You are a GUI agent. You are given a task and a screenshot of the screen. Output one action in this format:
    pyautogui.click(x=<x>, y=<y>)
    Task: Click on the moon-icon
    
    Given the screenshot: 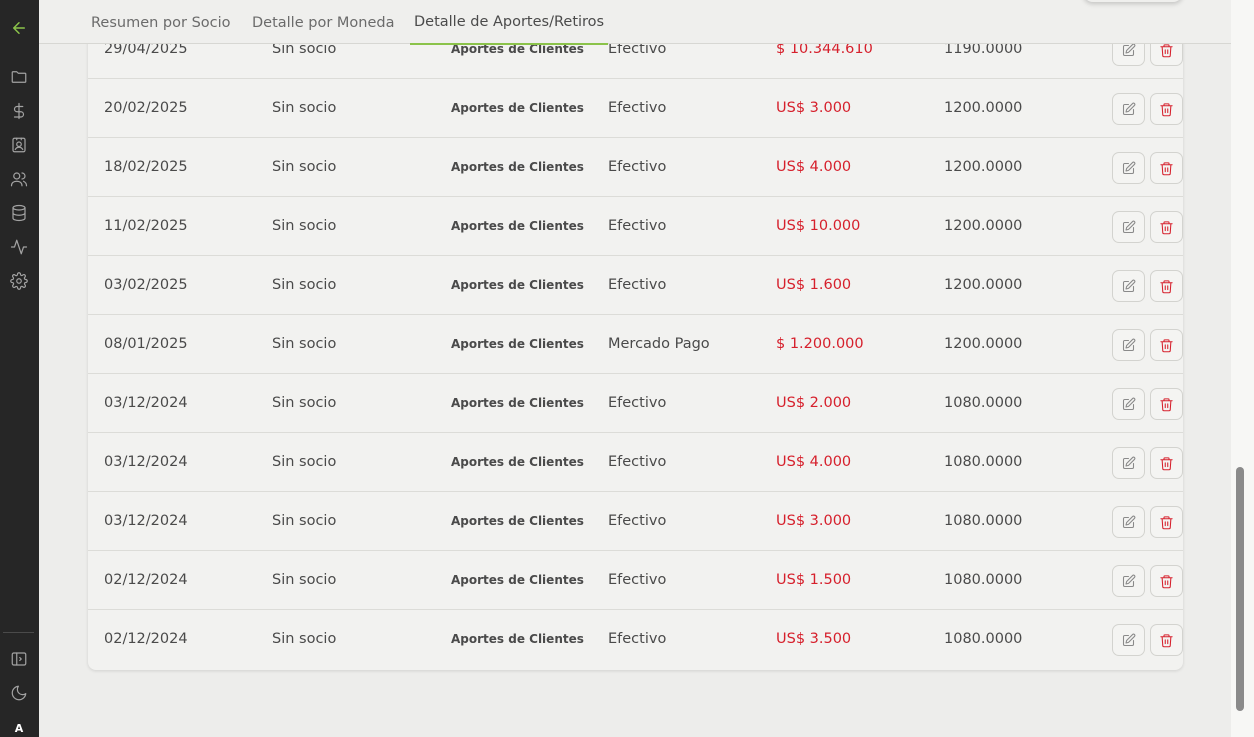 What is the action you would take?
    pyautogui.click(x=19, y=693)
    